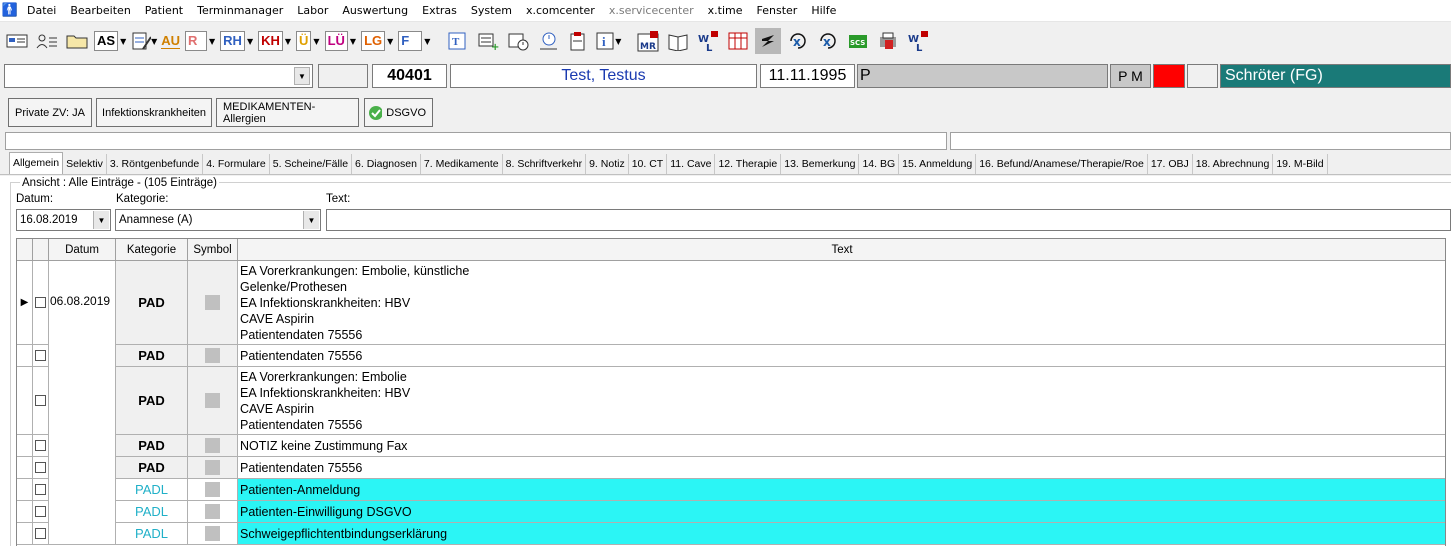 The width and height of the screenshot is (1451, 546). Describe the element at coordinates (491, 10) in the screenshot. I see `menu-system: System` at that location.